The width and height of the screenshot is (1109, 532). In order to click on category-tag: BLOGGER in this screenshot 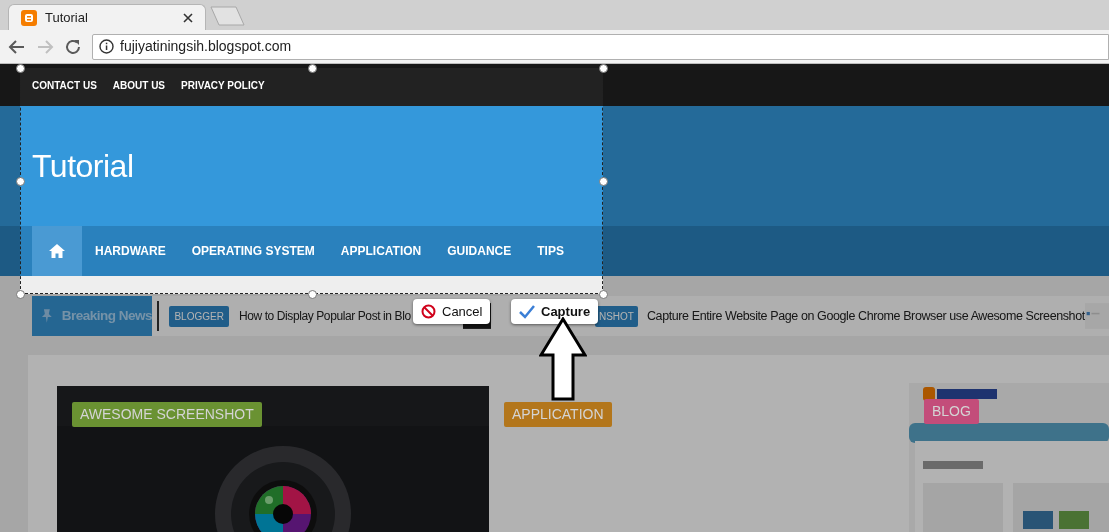, I will do `click(199, 316)`.